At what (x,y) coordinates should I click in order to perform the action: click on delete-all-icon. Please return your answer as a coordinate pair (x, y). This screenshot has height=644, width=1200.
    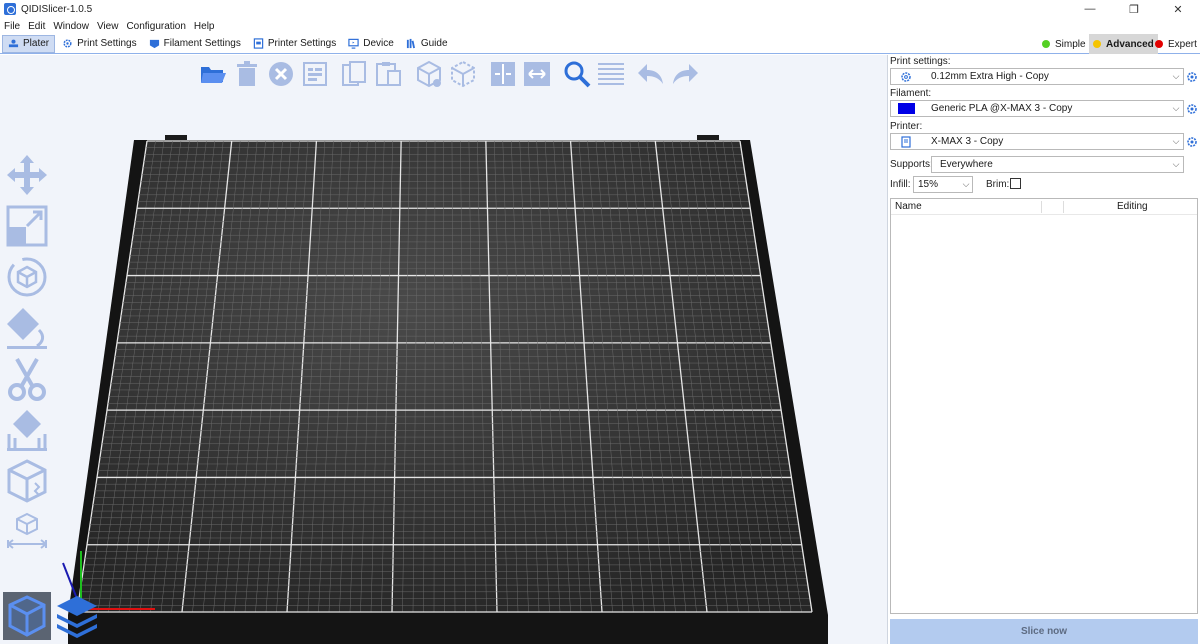
    Looking at the image, I should click on (281, 74).